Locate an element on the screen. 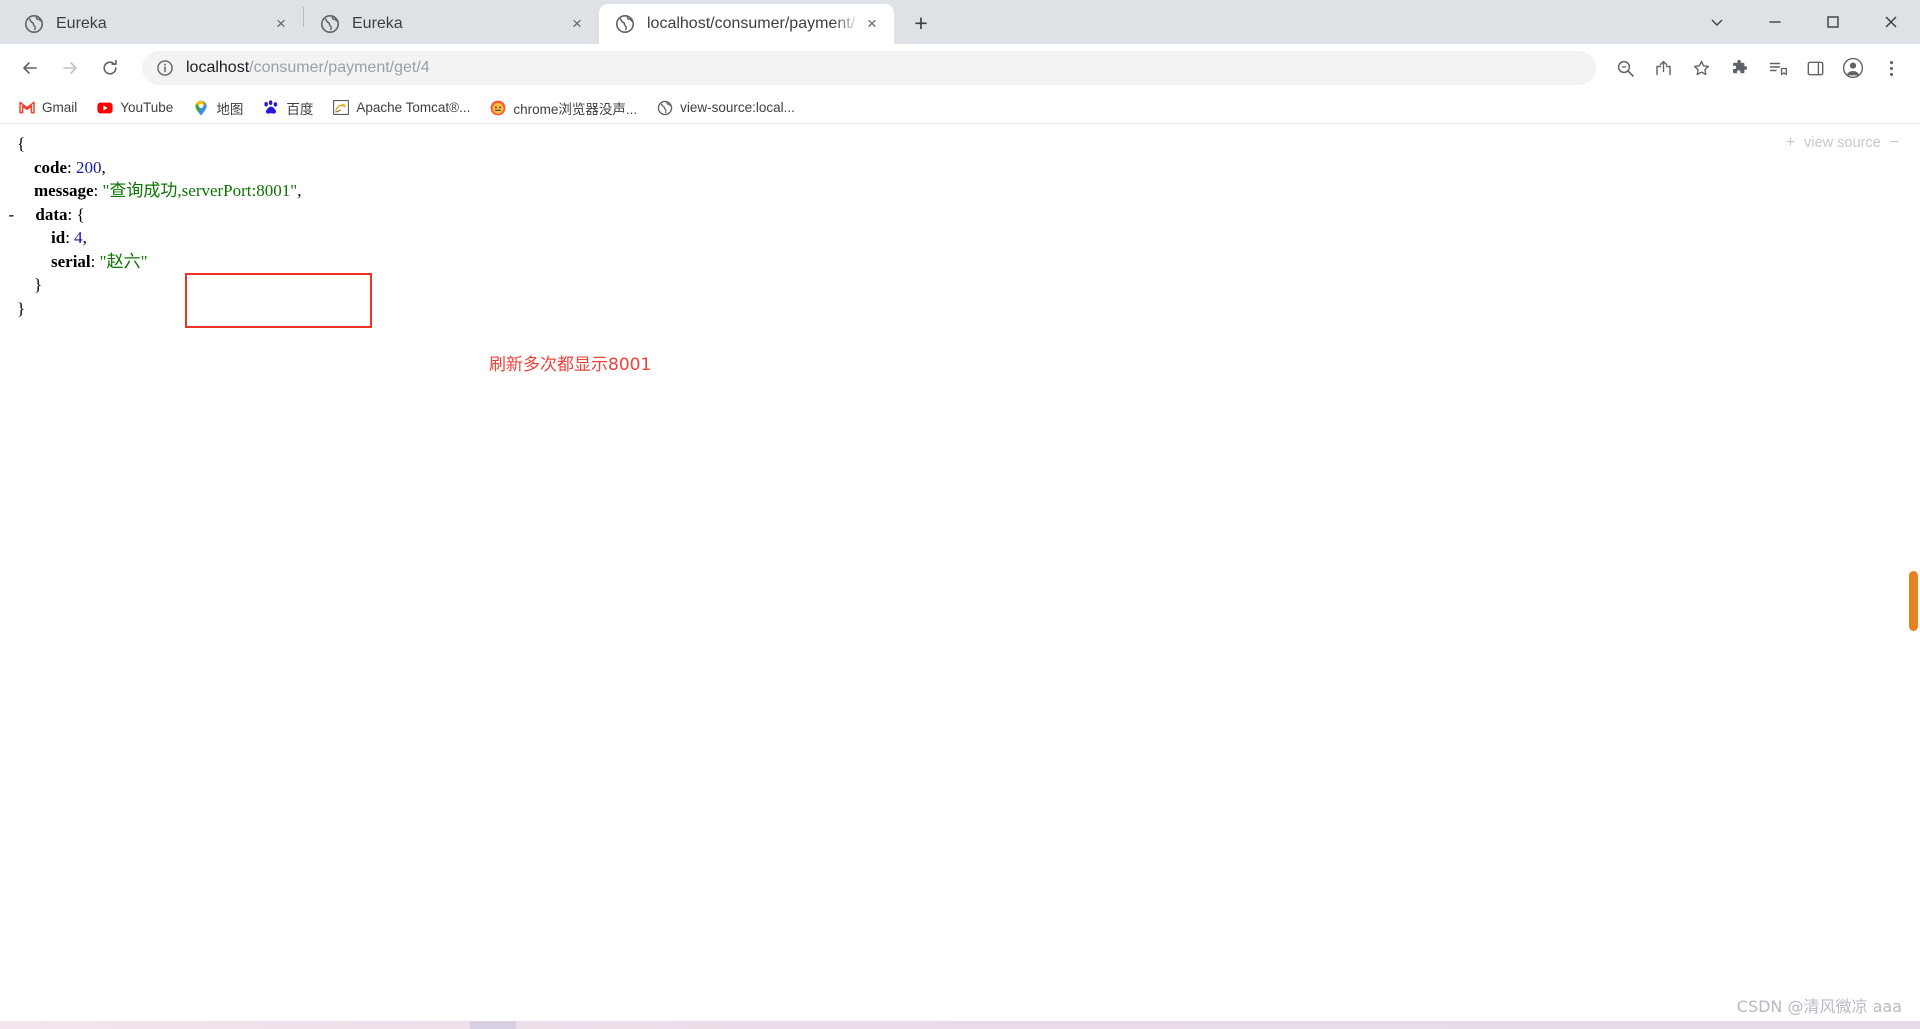 This screenshot has width=1920, height=1029. new-tab-button: + is located at coordinates (921, 23).